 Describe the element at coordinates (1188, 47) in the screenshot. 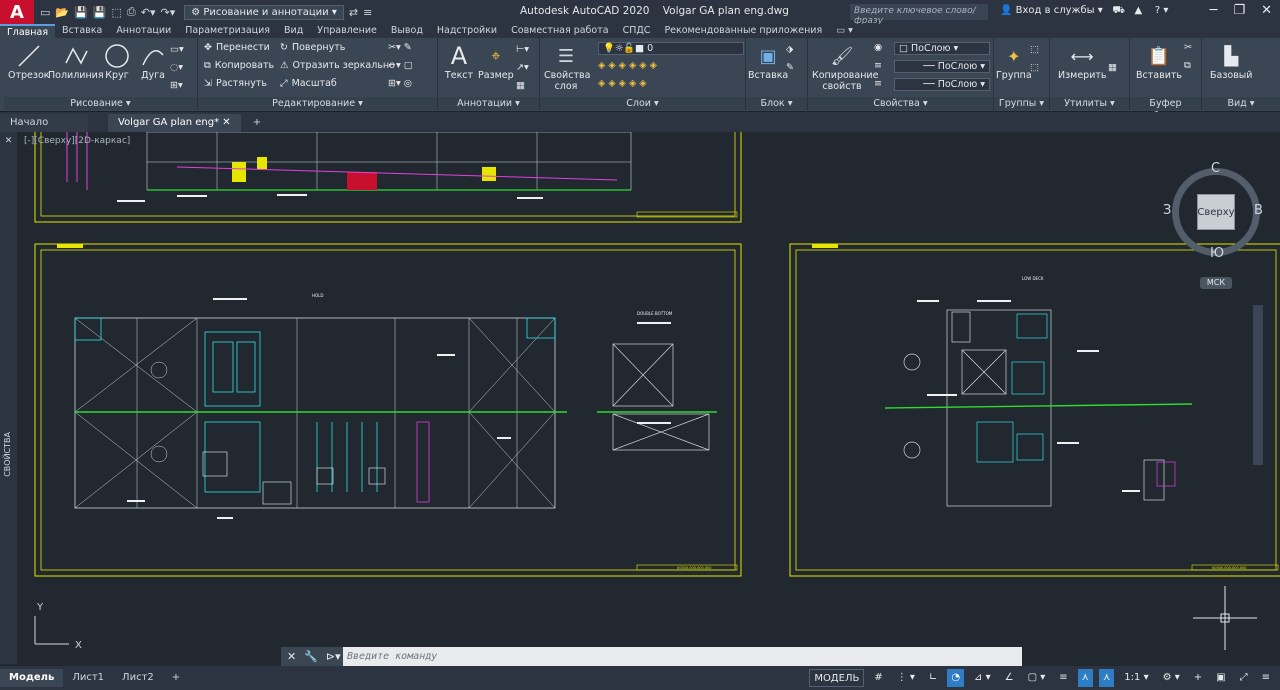

I see `cut-icon: ✂` at that location.